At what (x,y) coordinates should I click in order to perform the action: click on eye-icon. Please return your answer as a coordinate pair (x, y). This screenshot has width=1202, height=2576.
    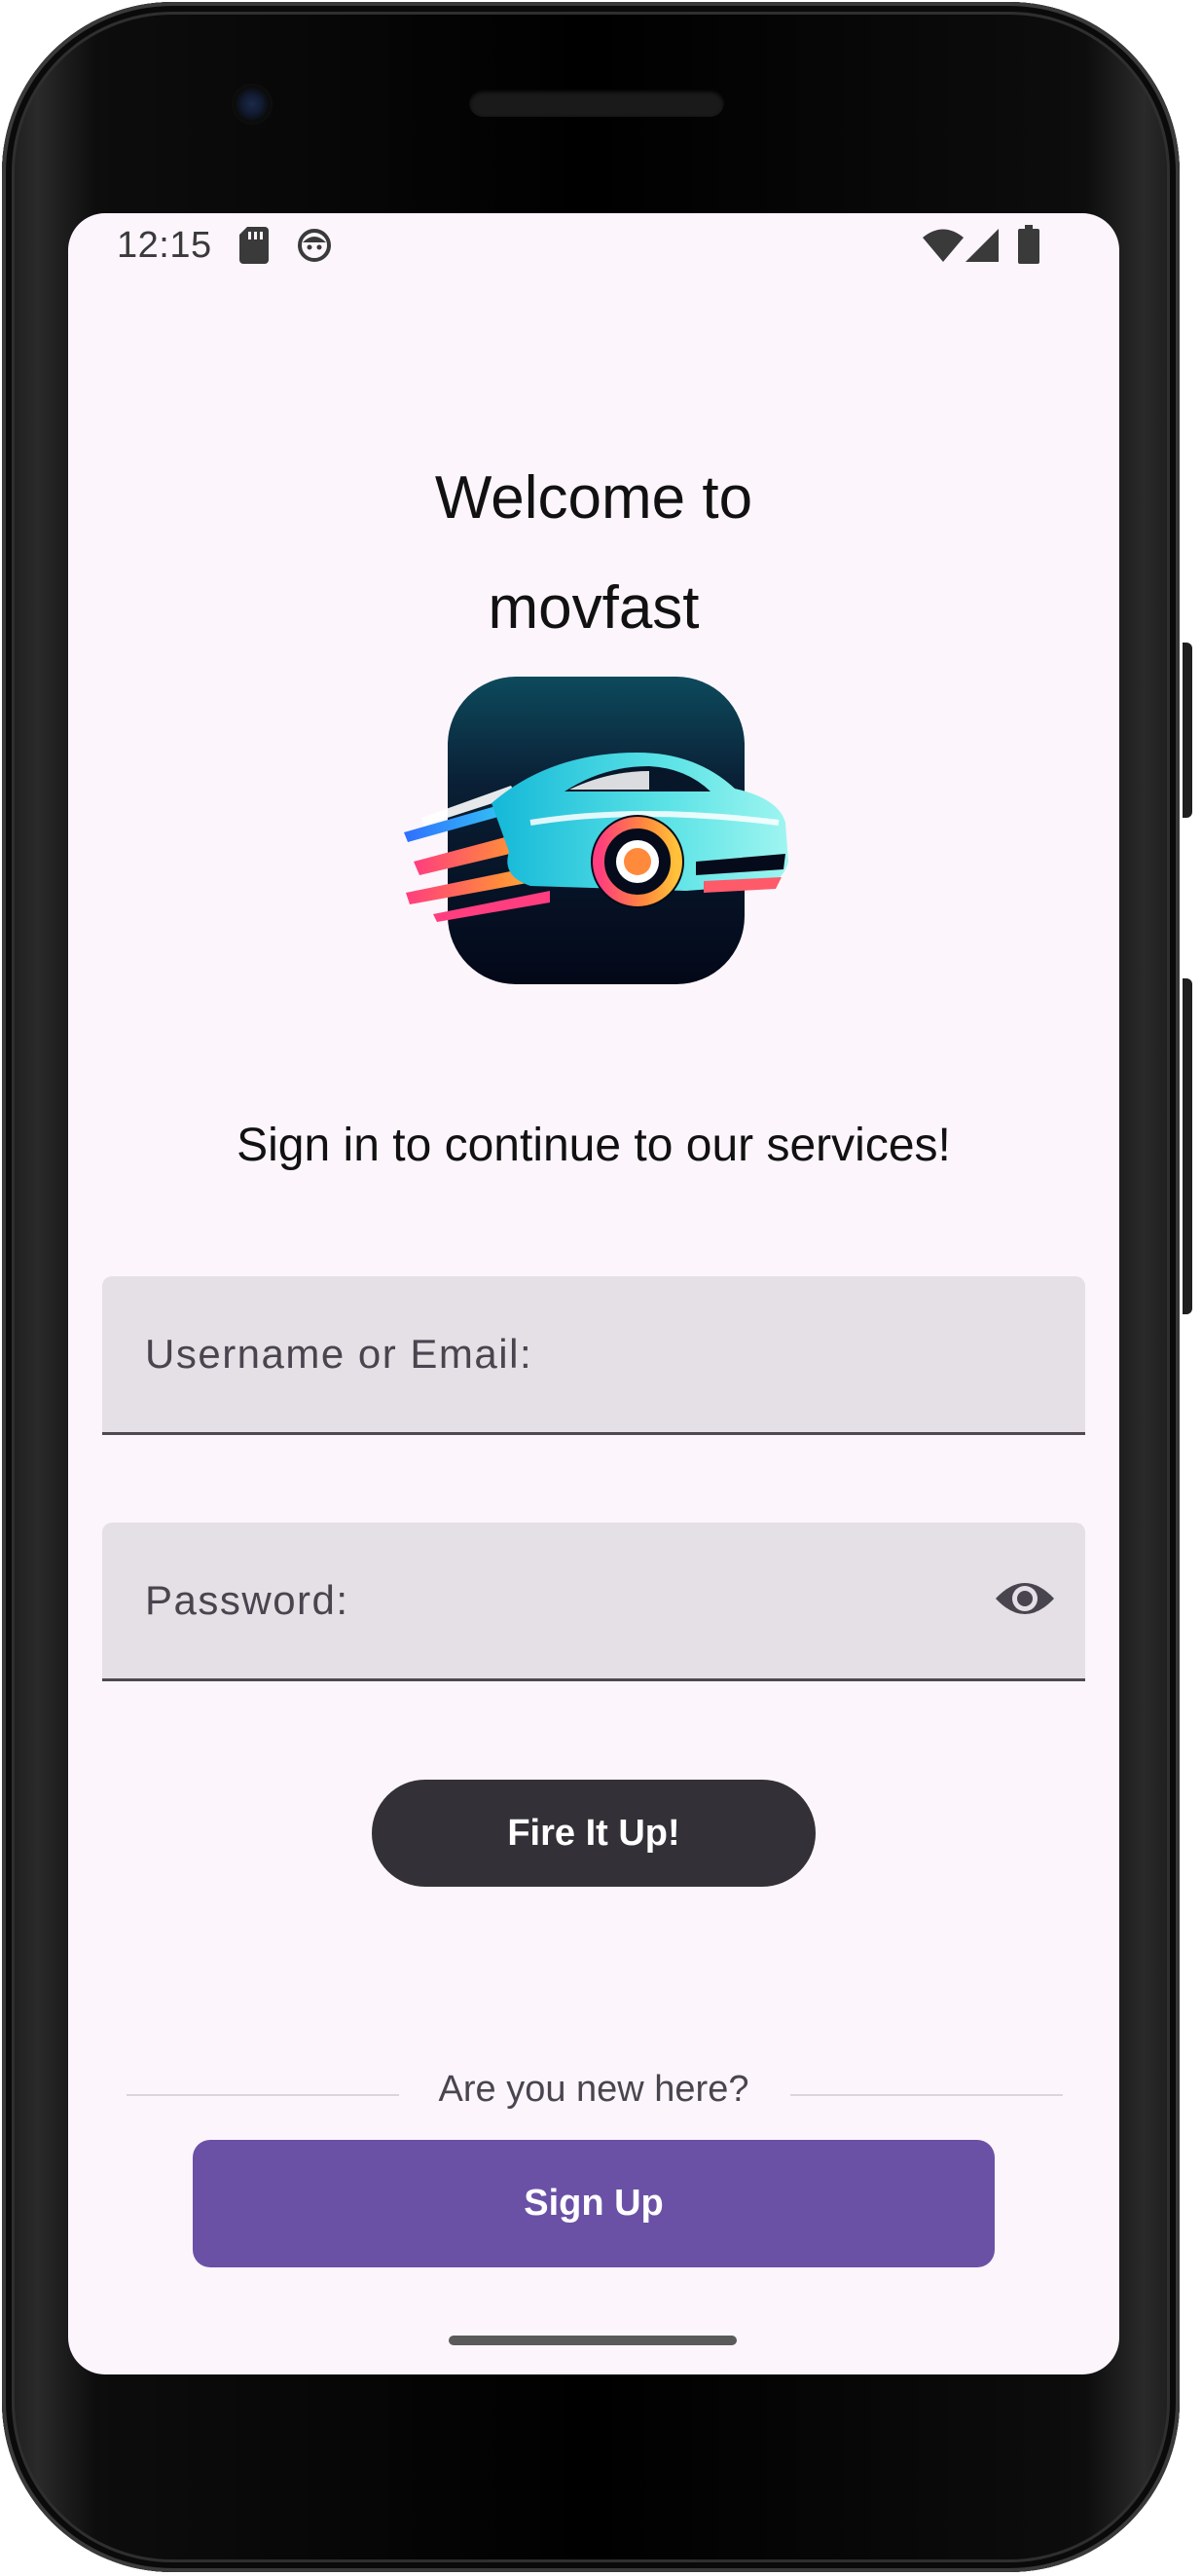
    Looking at the image, I should click on (1025, 1598).